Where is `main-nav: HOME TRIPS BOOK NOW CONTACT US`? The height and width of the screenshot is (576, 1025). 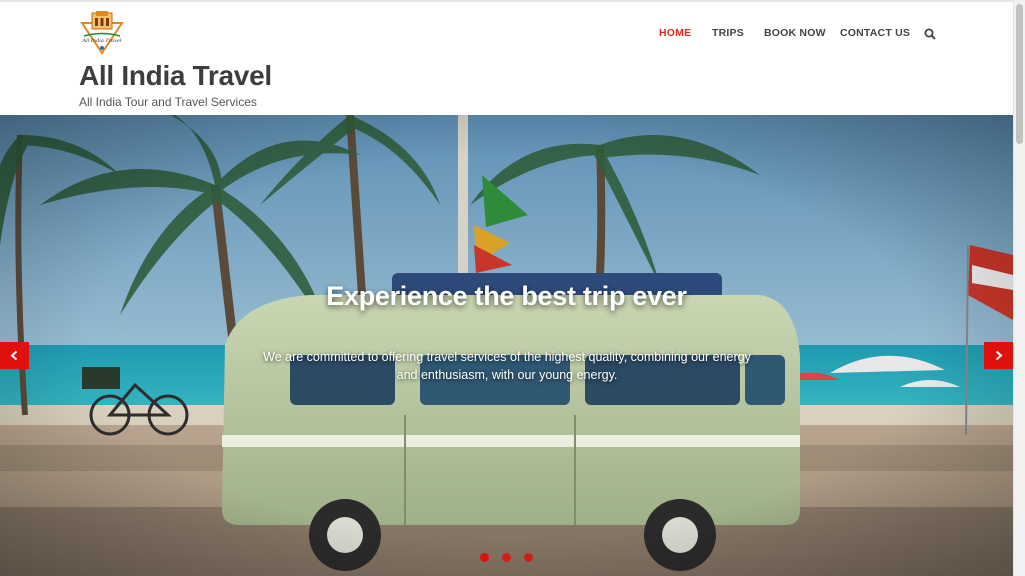
main-nav: HOME TRIPS BOOK NOW CONTACT US is located at coordinates (506, 35).